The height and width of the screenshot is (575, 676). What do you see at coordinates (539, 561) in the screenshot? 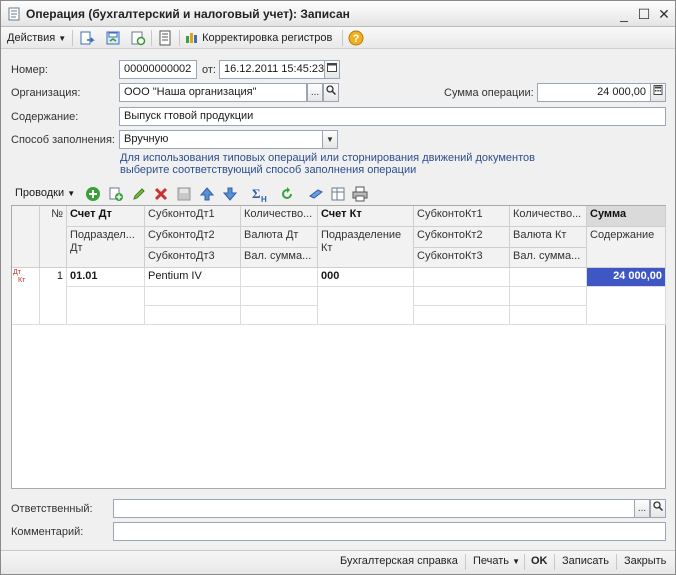
I see `ok-button: OK` at bounding box center [539, 561].